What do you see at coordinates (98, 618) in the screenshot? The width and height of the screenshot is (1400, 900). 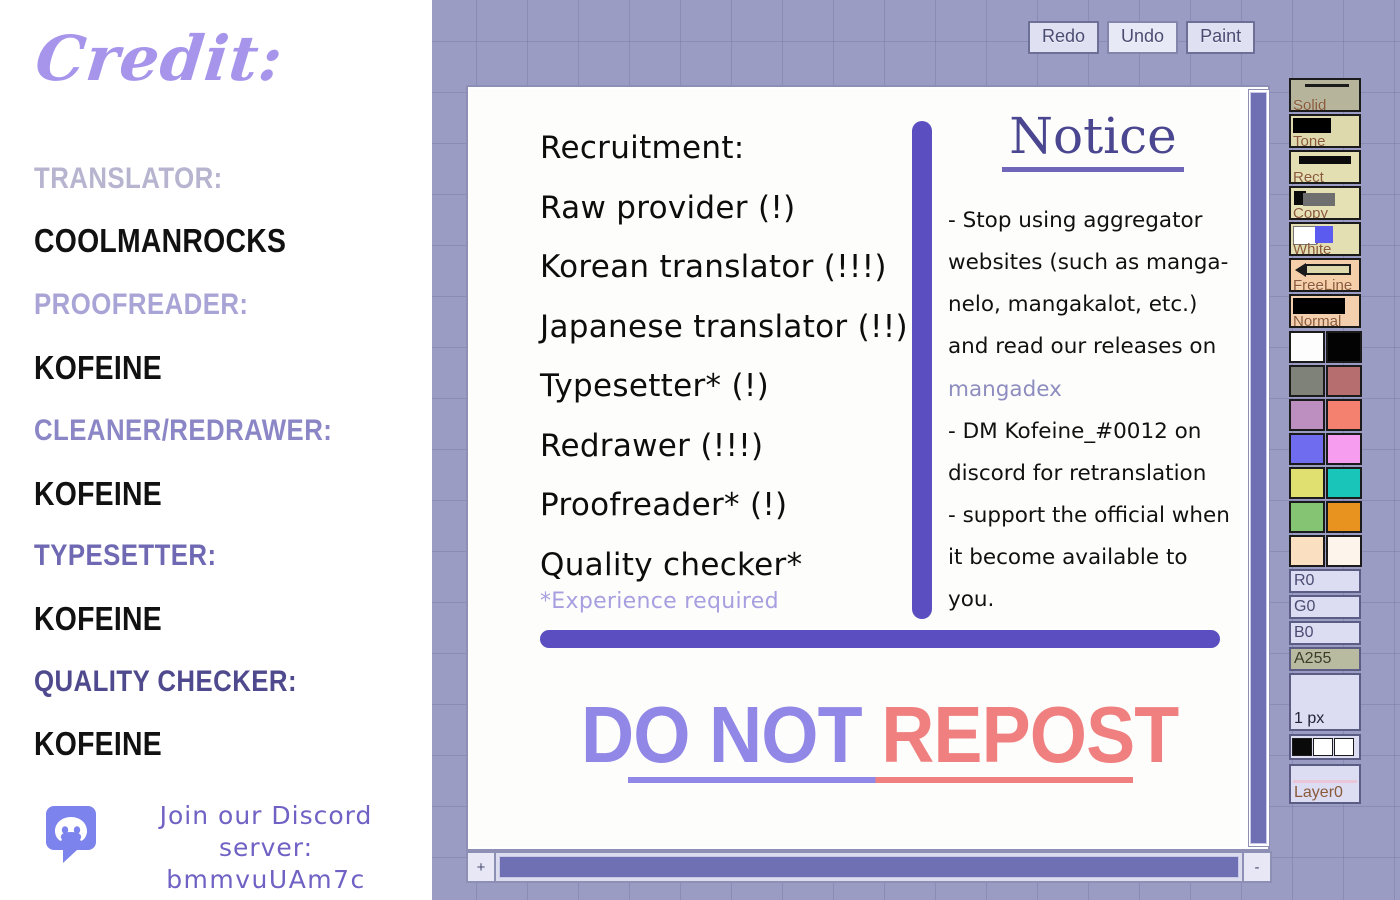 I see `credit-name-typesetter: KOFEINE` at bounding box center [98, 618].